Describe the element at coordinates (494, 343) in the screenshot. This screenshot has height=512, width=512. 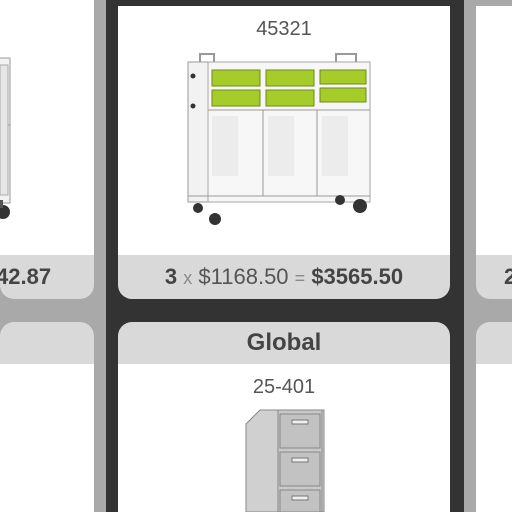
I see `product-header-right-bottom` at that location.